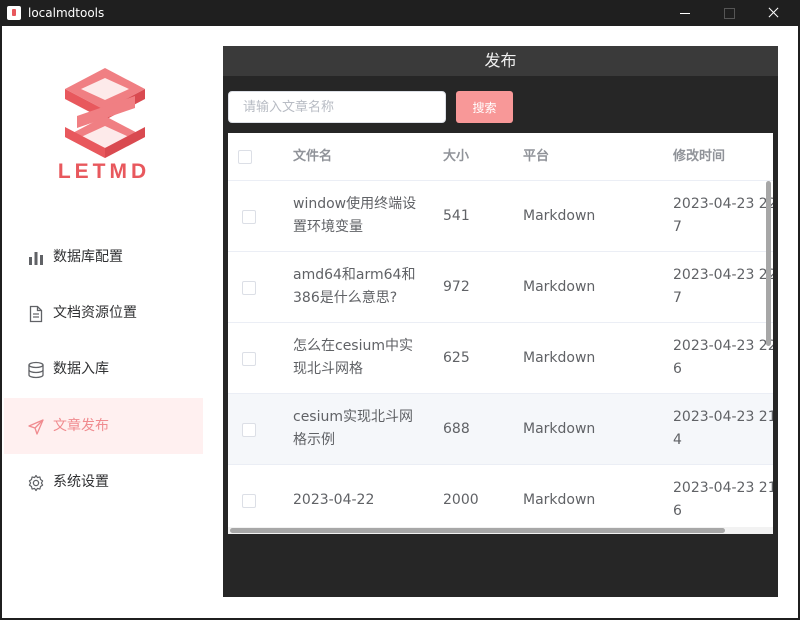  I want to click on cell-filename: 怎么在cesium中实现北斗网格, so click(353, 357).